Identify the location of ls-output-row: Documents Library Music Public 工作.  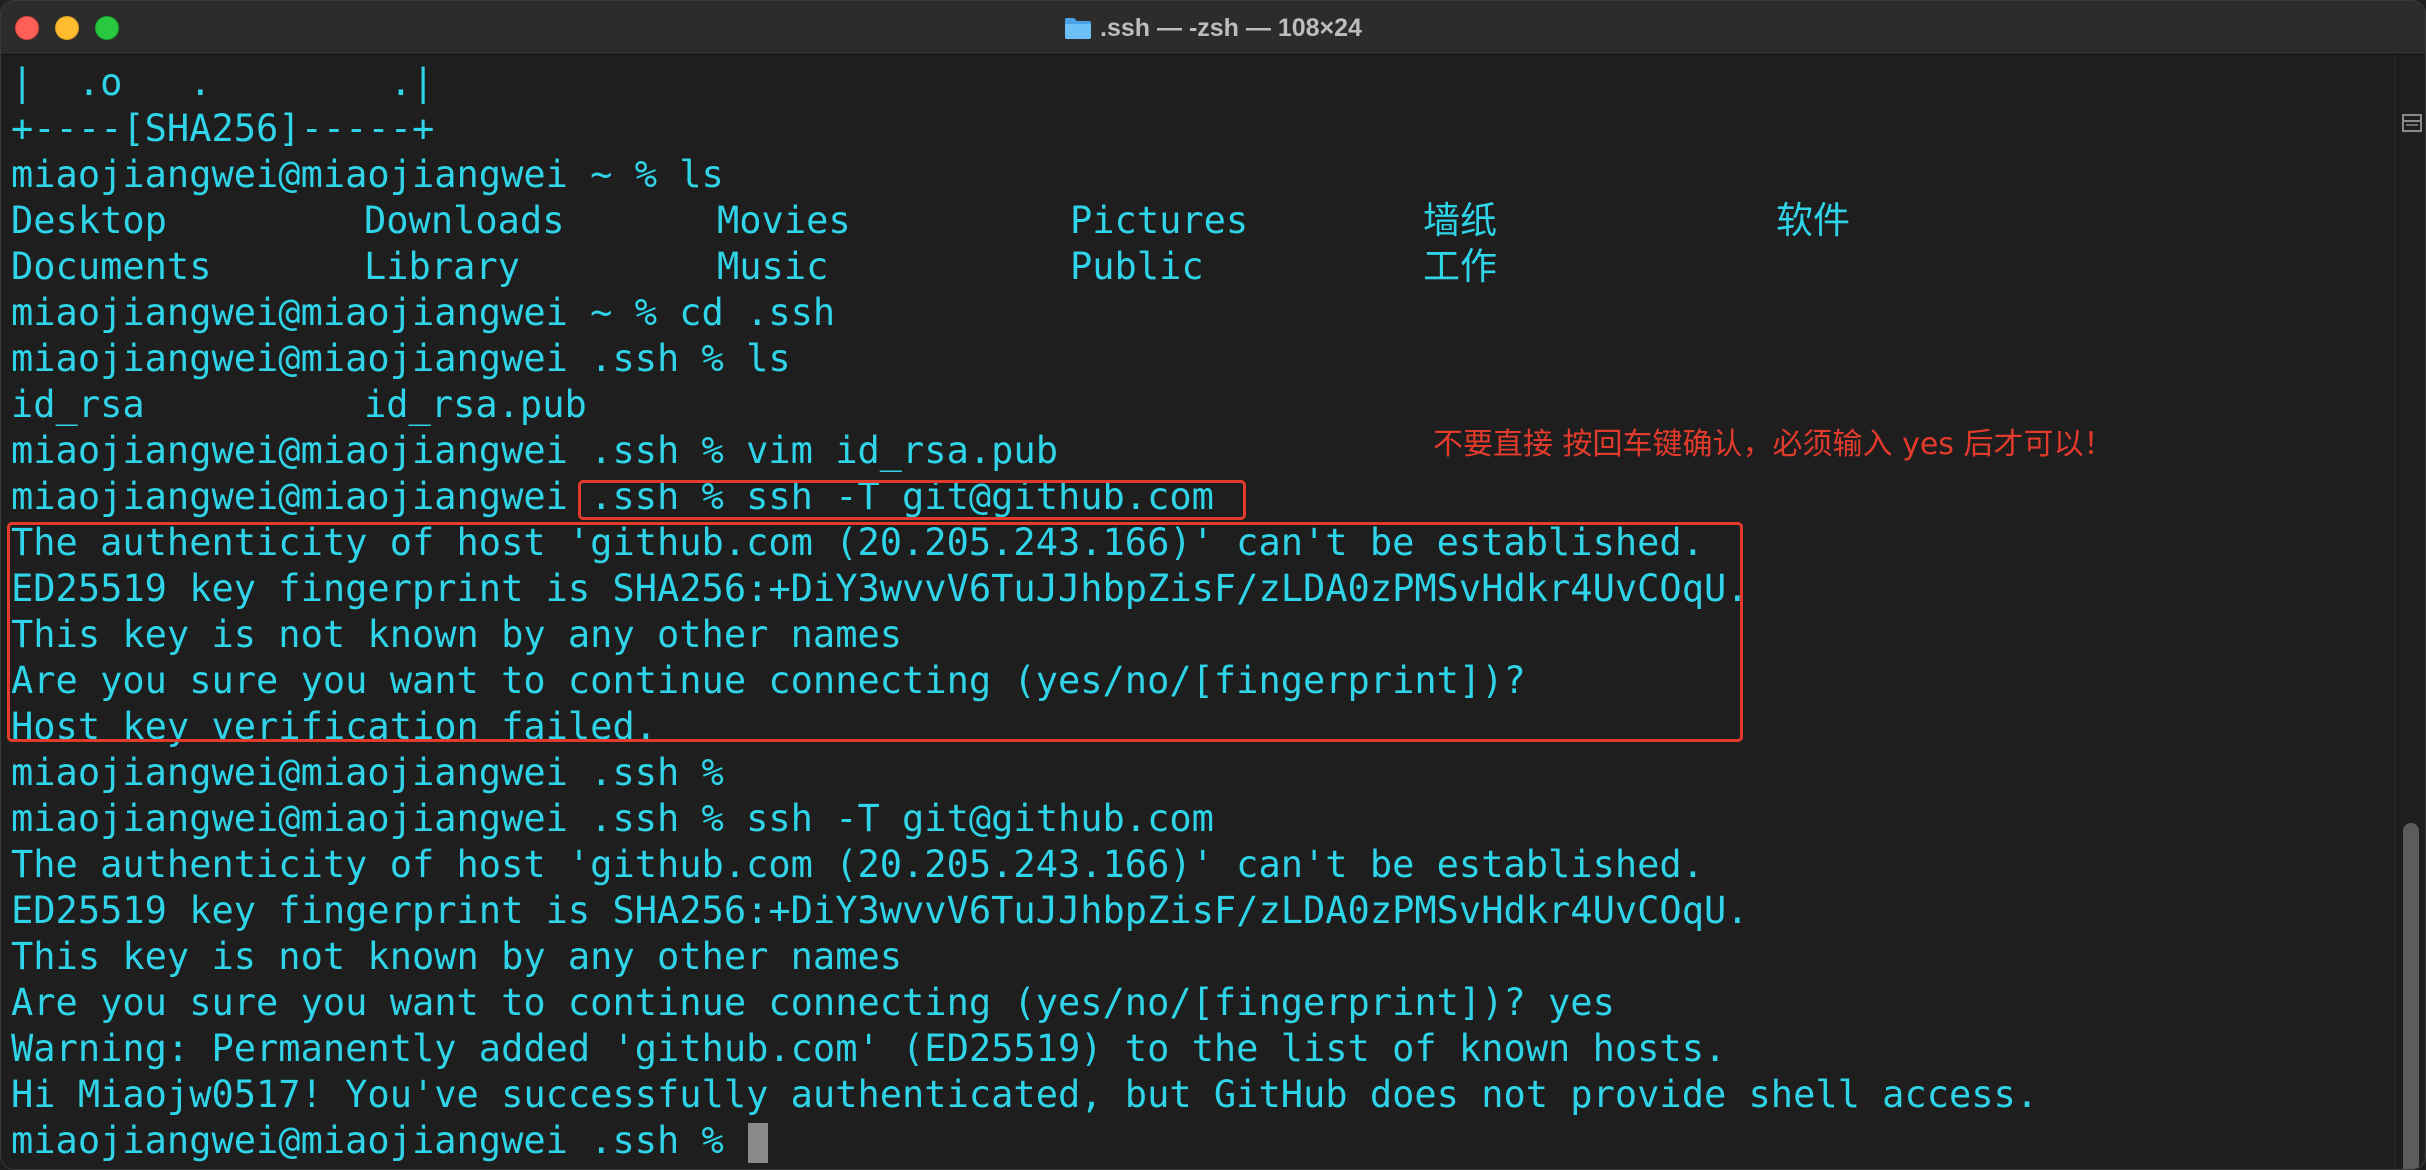
(1161, 267).